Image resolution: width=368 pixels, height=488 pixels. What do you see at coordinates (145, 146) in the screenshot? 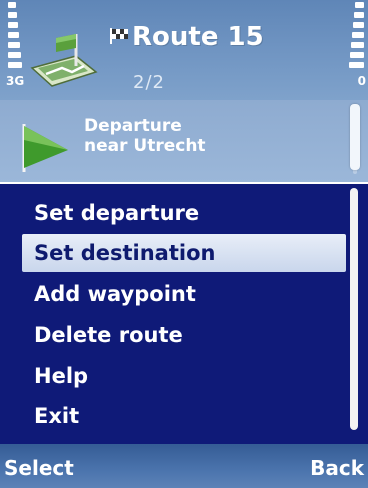
I see `route-info-line2: near Utrecht` at bounding box center [145, 146].